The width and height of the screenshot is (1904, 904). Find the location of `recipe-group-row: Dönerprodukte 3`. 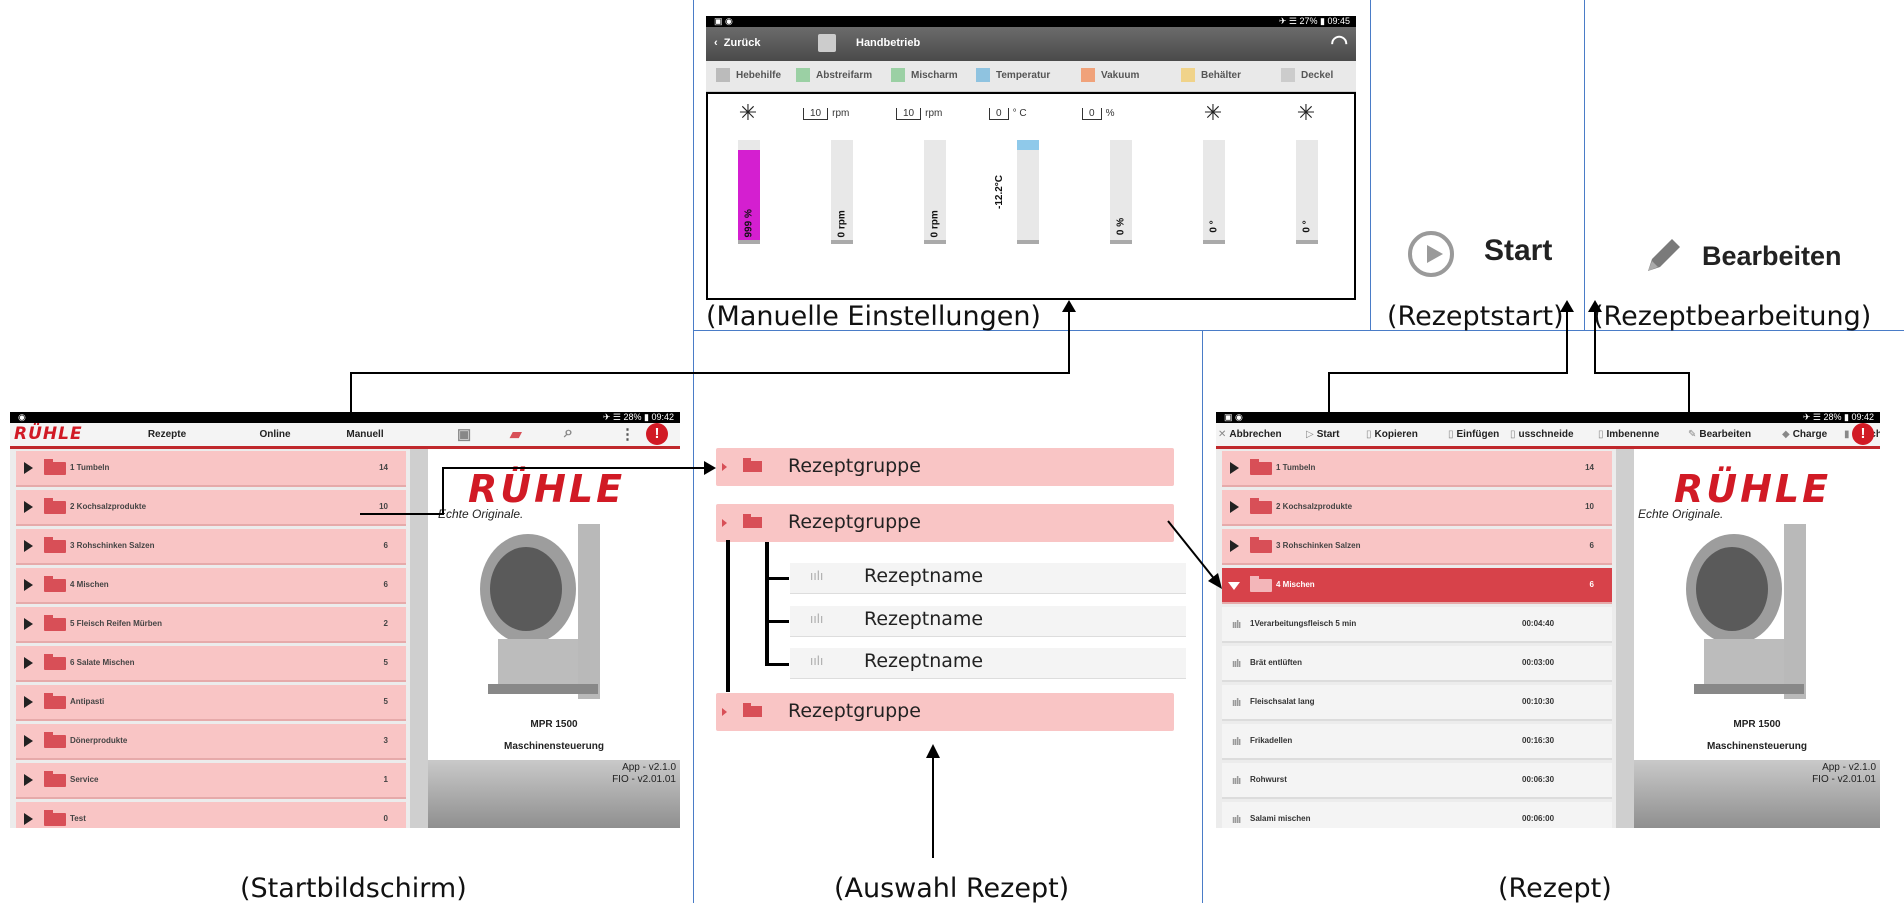

recipe-group-row: Dönerprodukte 3 is located at coordinates (211, 742).